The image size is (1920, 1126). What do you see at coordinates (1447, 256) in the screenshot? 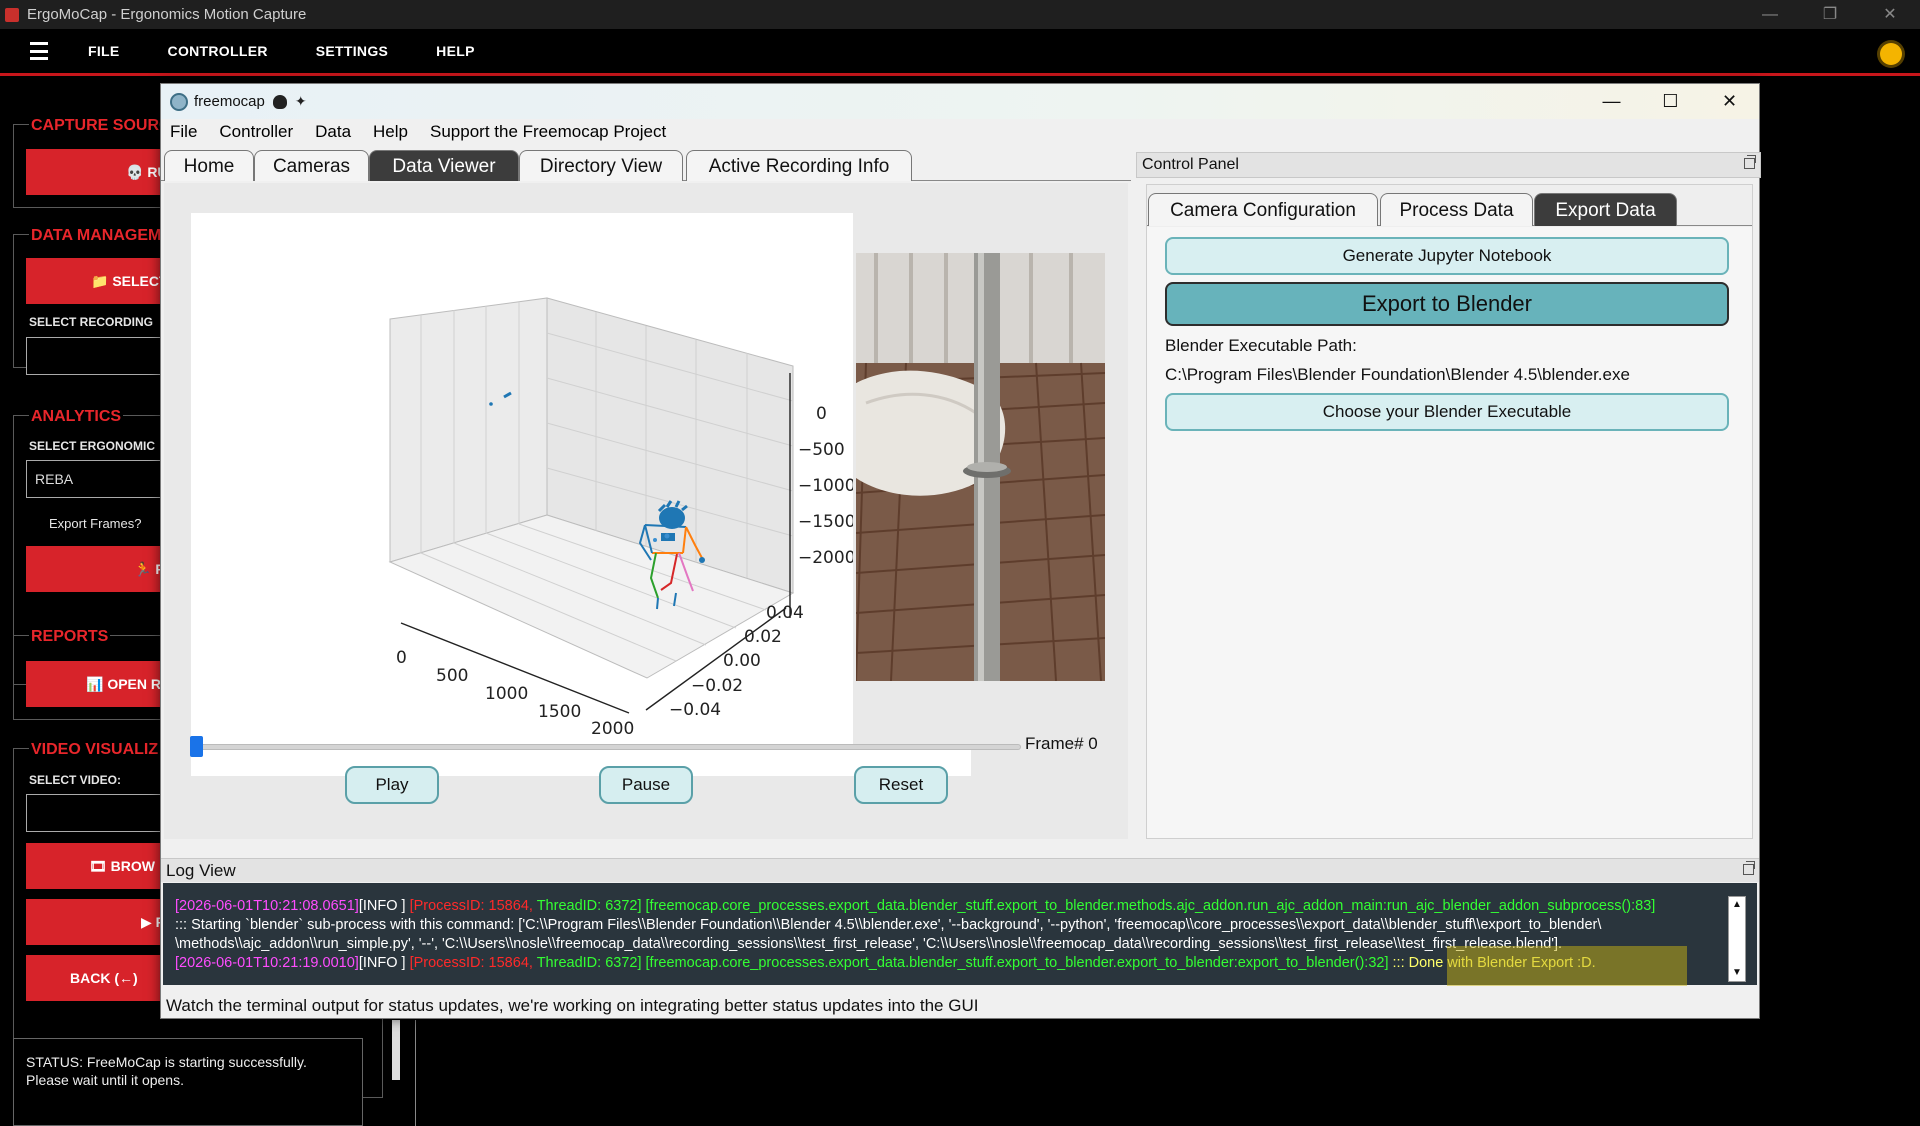
I see `generate-jupyter-notebook-button: Generate Jupyter Notebook` at bounding box center [1447, 256].